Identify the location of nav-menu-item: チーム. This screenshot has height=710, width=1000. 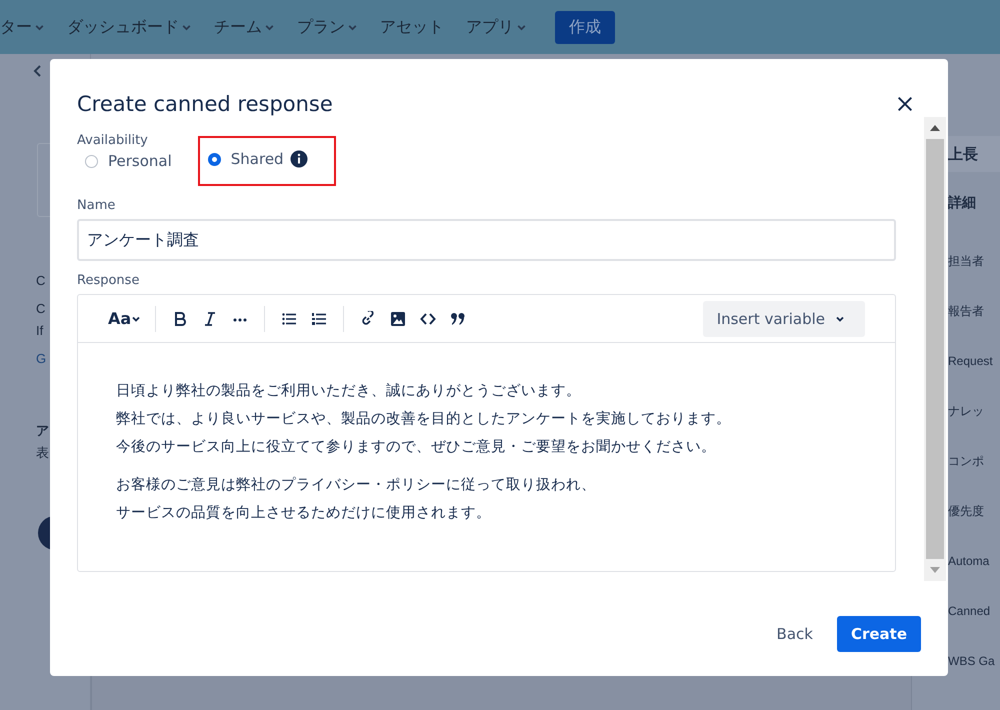
(244, 27).